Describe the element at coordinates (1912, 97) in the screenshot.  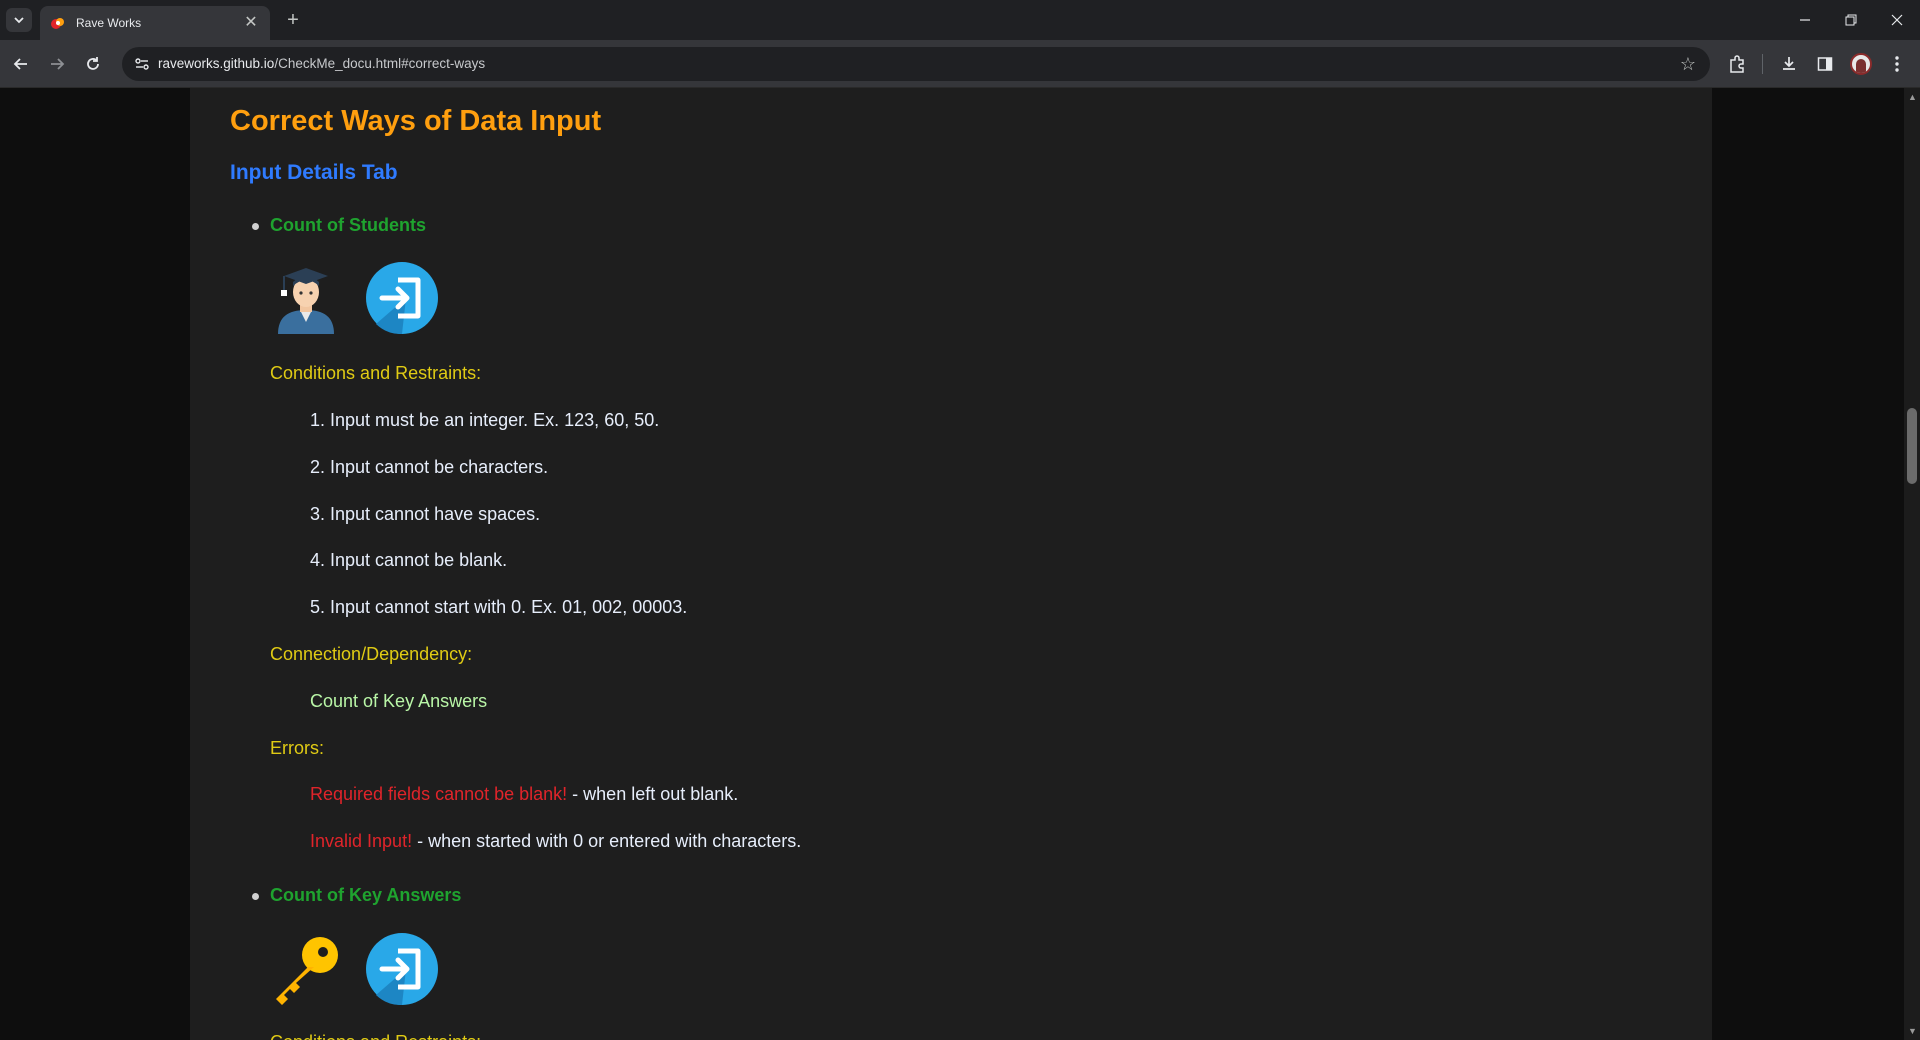
I see `scroll-up-arrow-icon: ▲` at that location.